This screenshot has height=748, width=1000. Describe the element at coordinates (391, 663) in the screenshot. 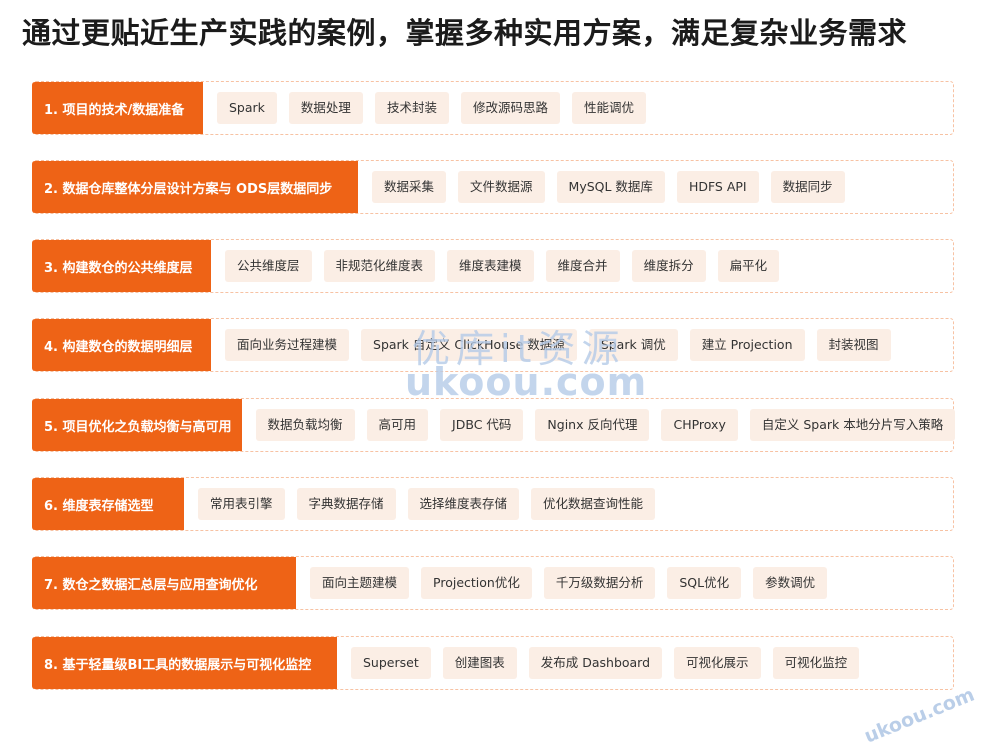

I see `keyword-chip: Superset` at that location.